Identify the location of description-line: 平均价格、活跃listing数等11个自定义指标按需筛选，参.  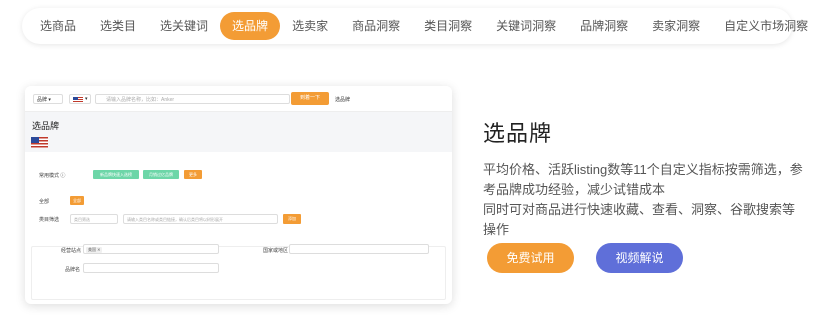
(643, 169).